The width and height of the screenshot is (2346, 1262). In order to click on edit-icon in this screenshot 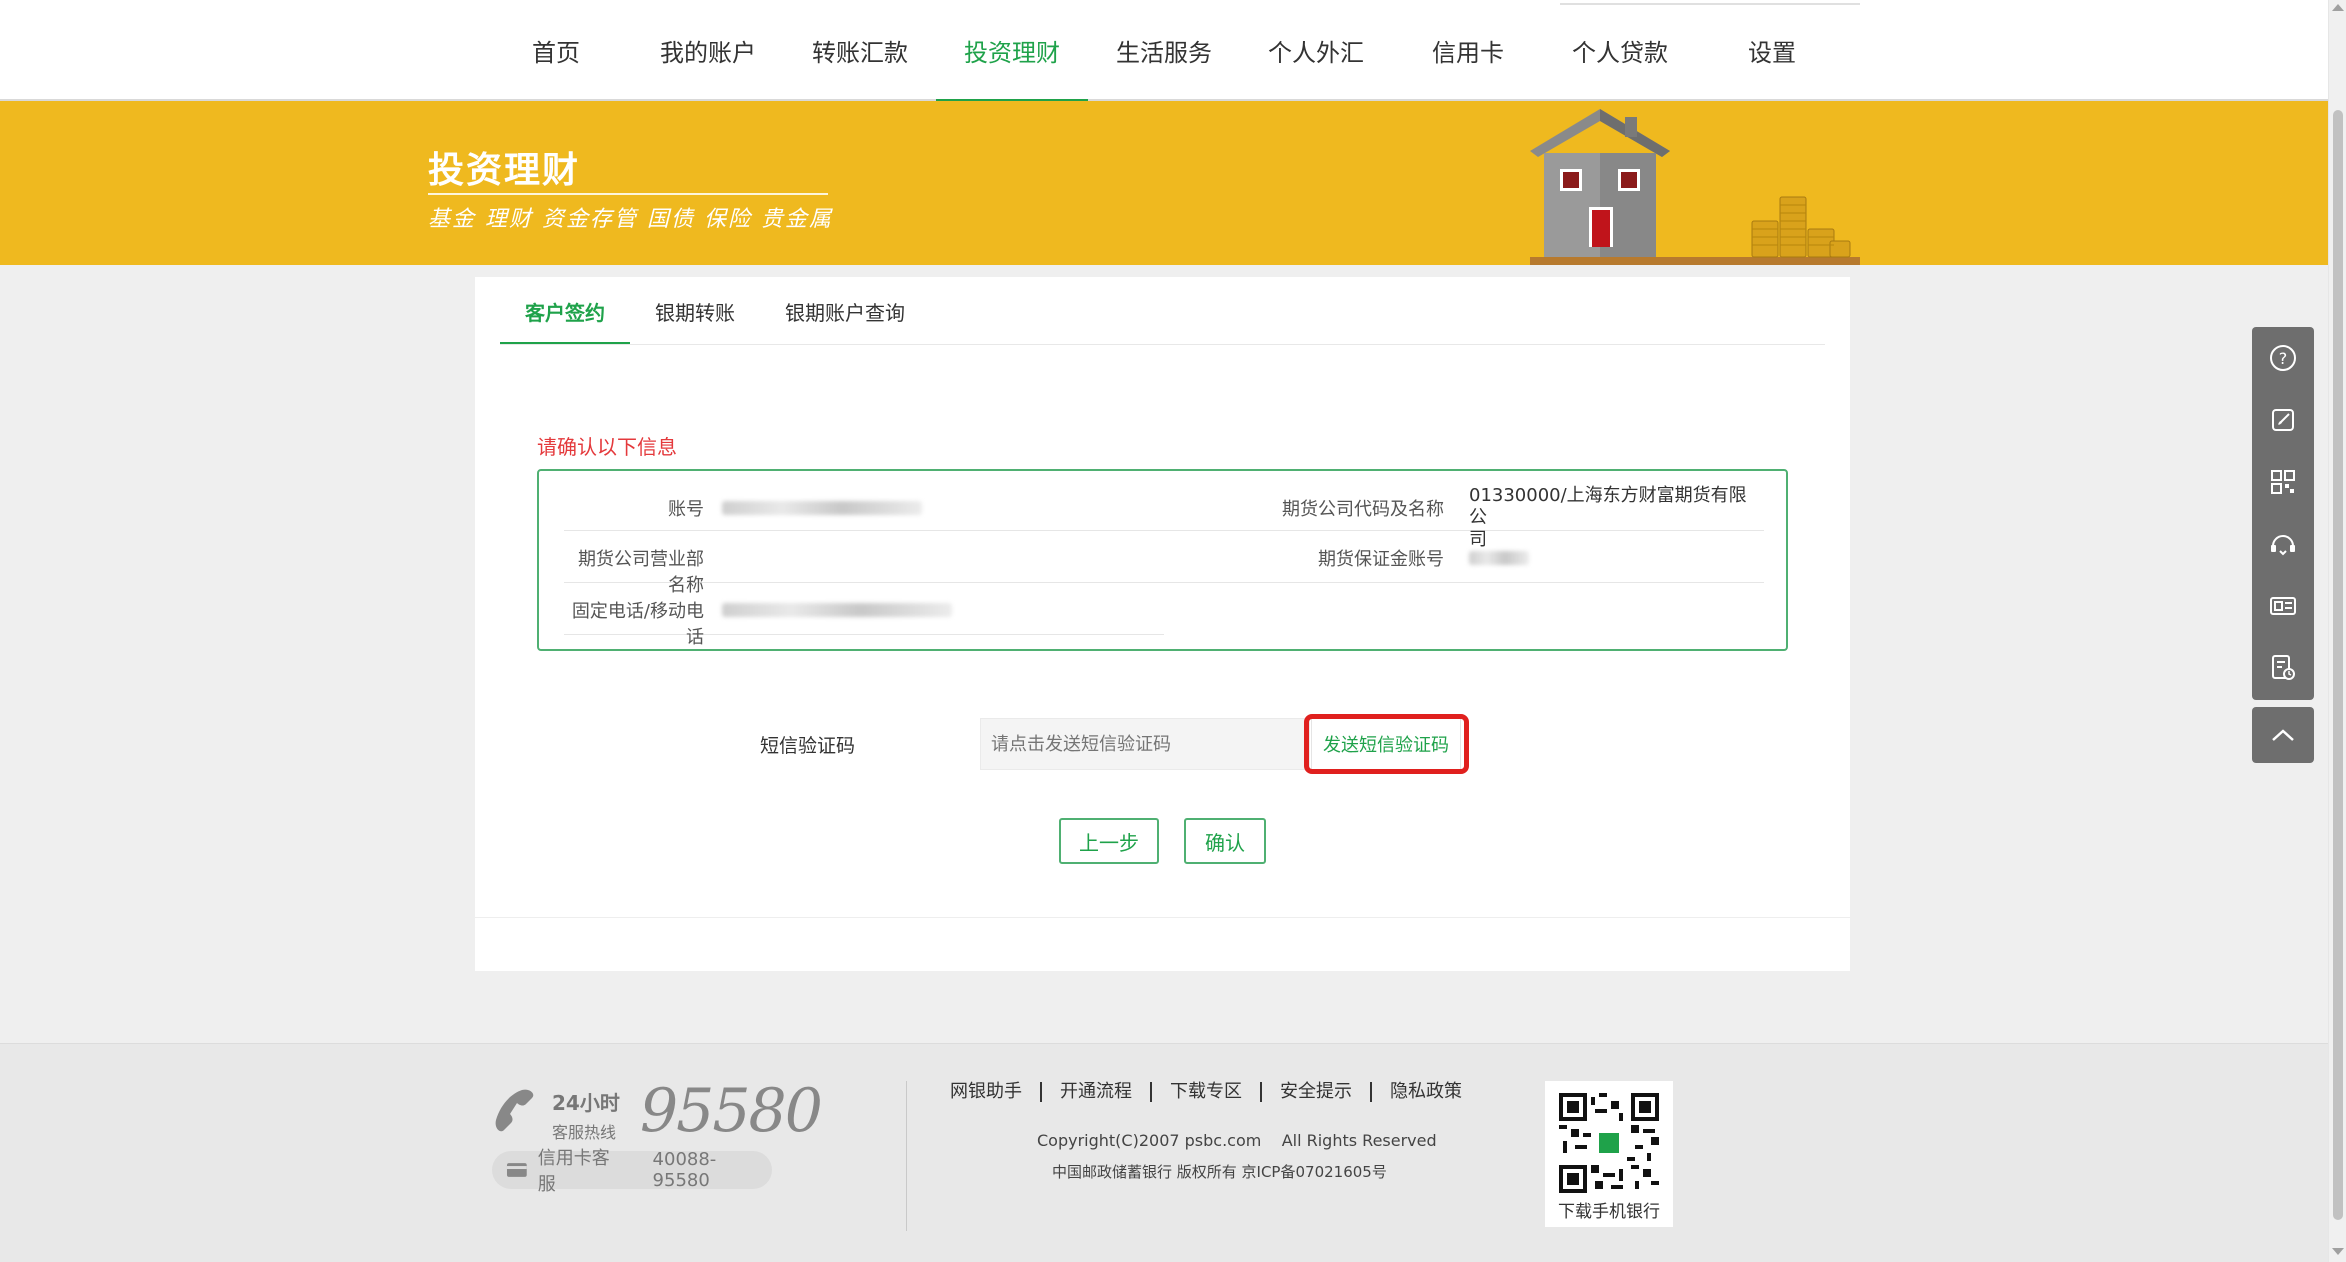, I will do `click(2283, 420)`.